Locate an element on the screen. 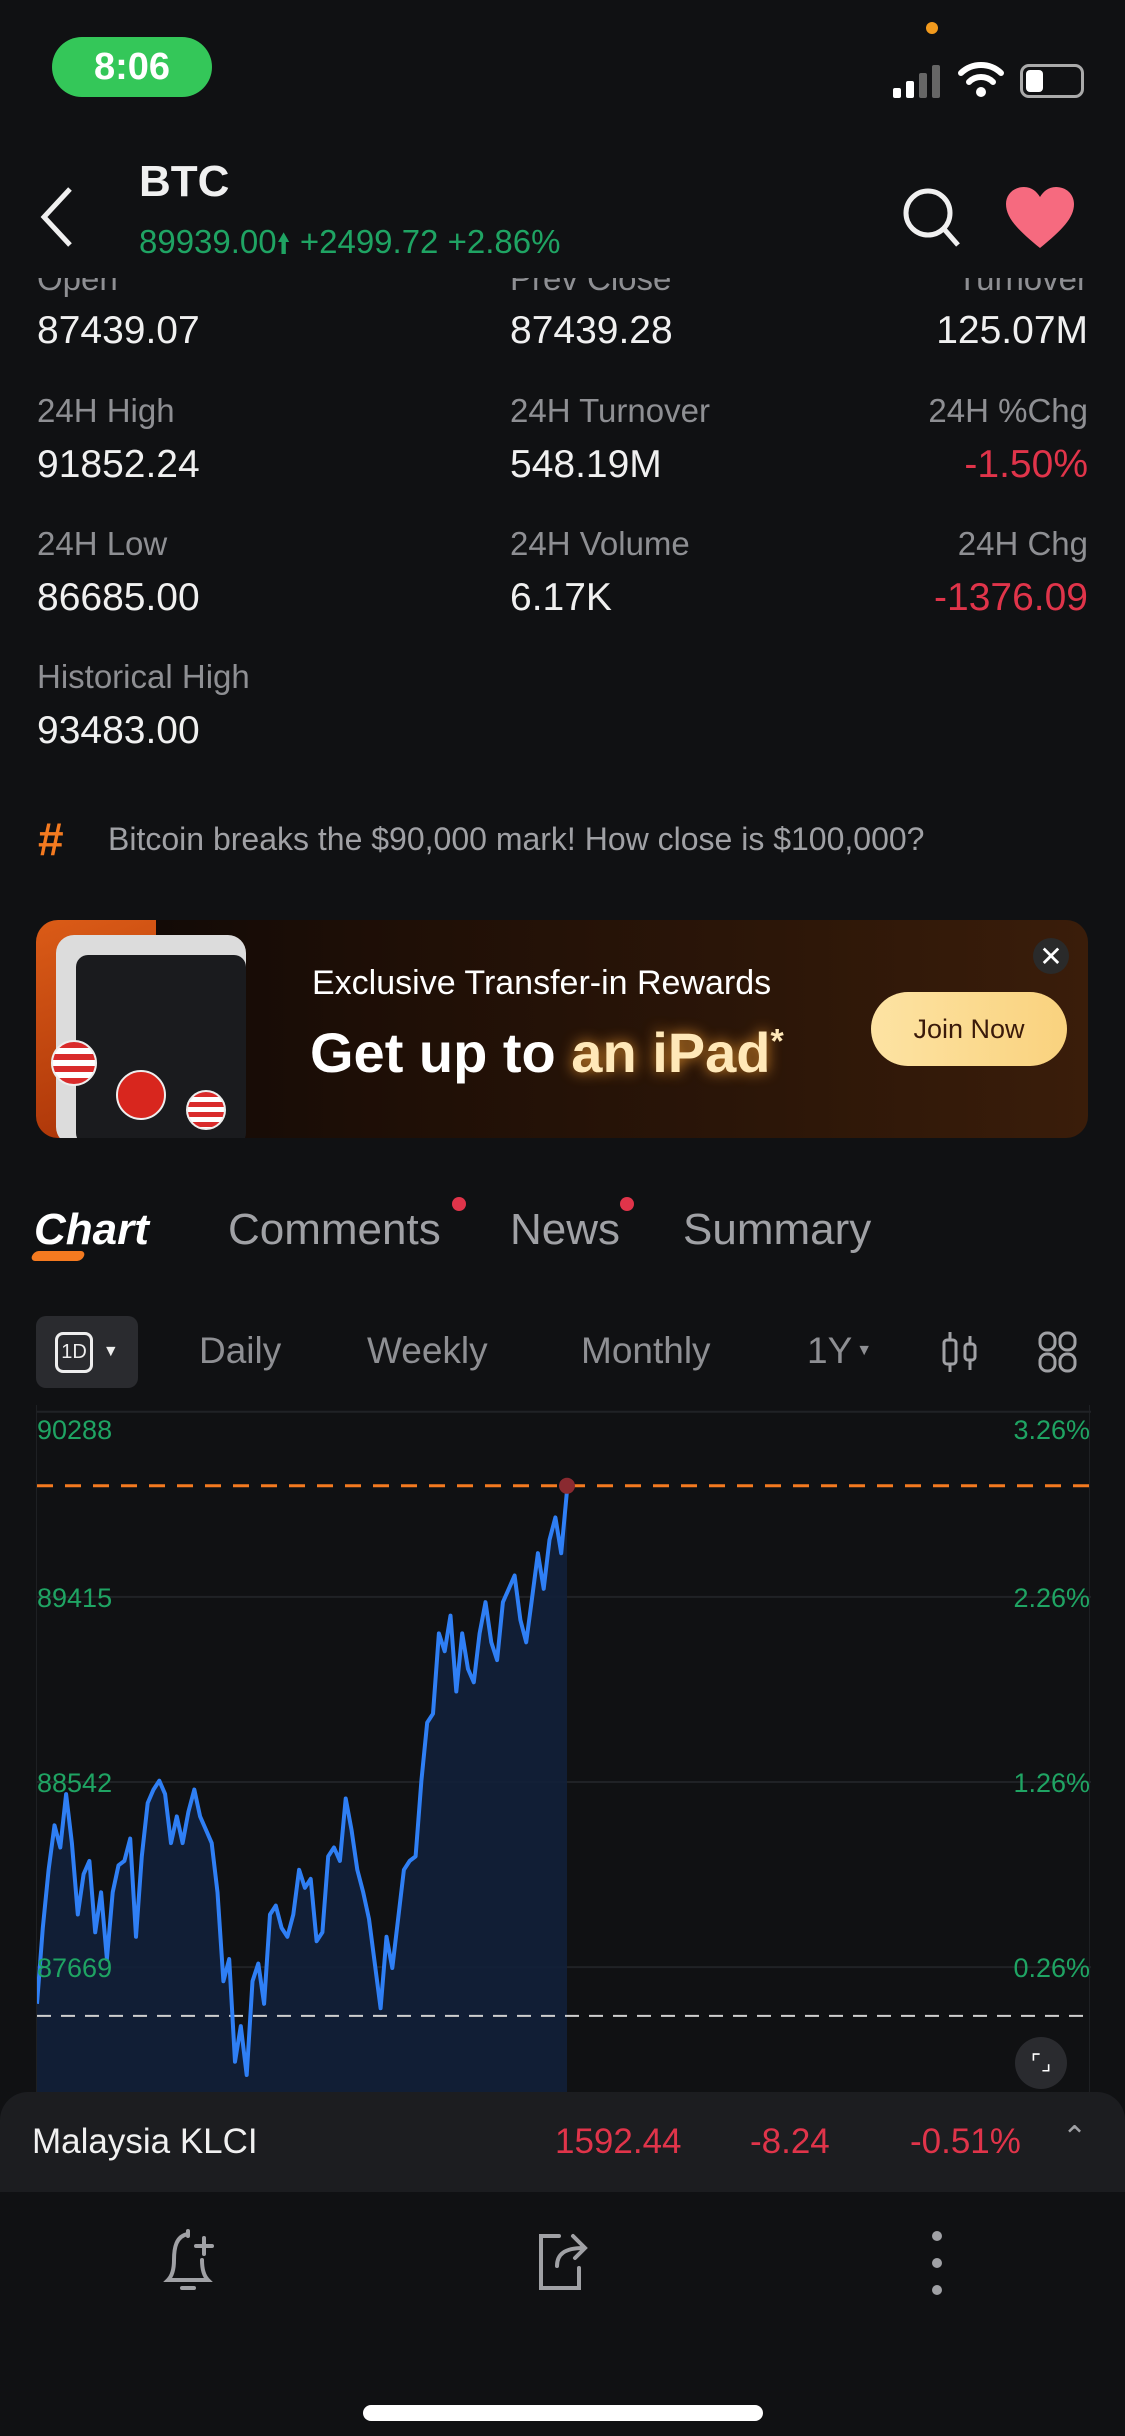 The image size is (1125, 2436). stat-value: -1376.09 is located at coordinates (1011, 597).